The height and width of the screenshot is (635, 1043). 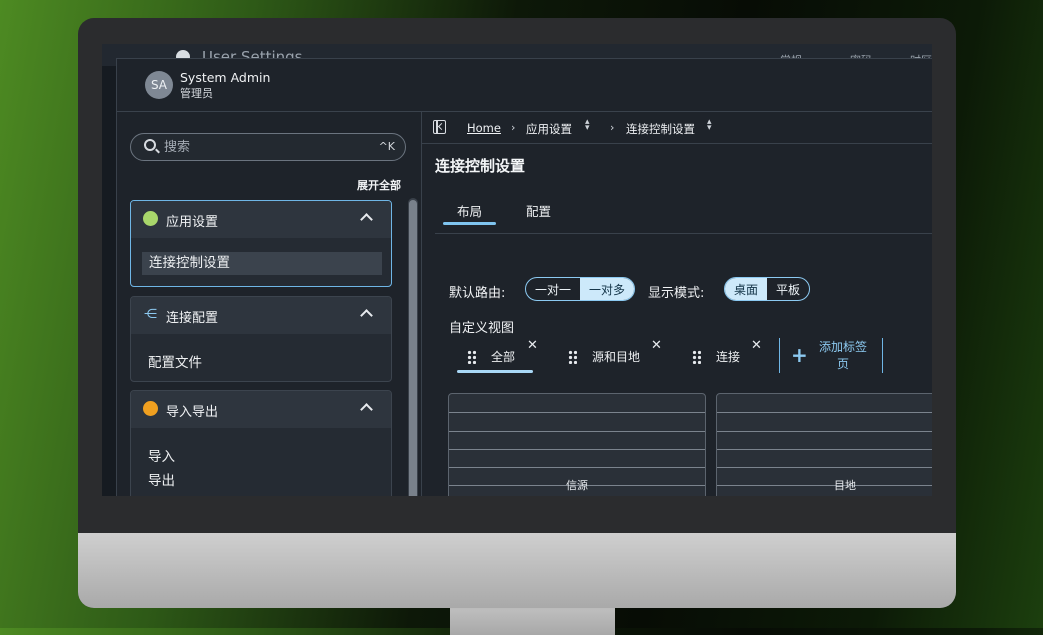 I want to click on sidebar-item-profile: 配置文件, so click(x=175, y=361).